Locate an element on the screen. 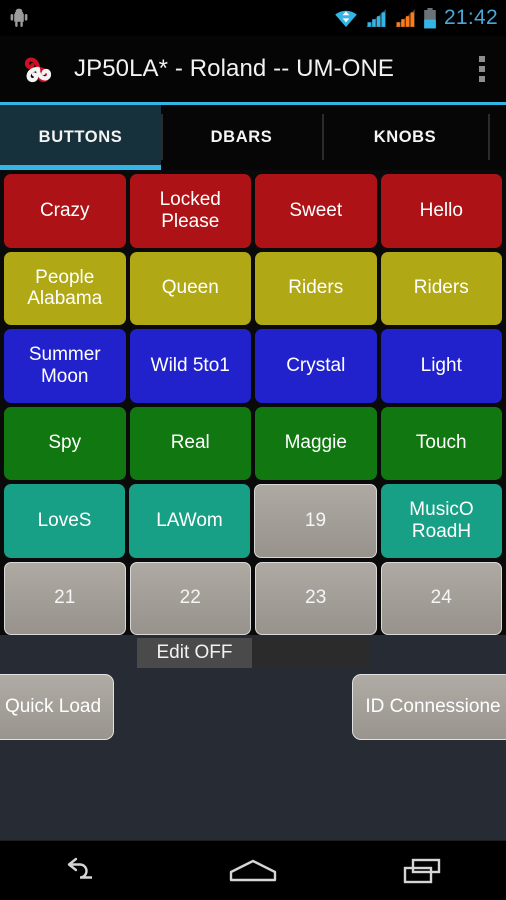 Image resolution: width=506 pixels, height=900 pixels. title-bar: JP50LA* - Roland -- UM-ONE is located at coordinates (253, 69).